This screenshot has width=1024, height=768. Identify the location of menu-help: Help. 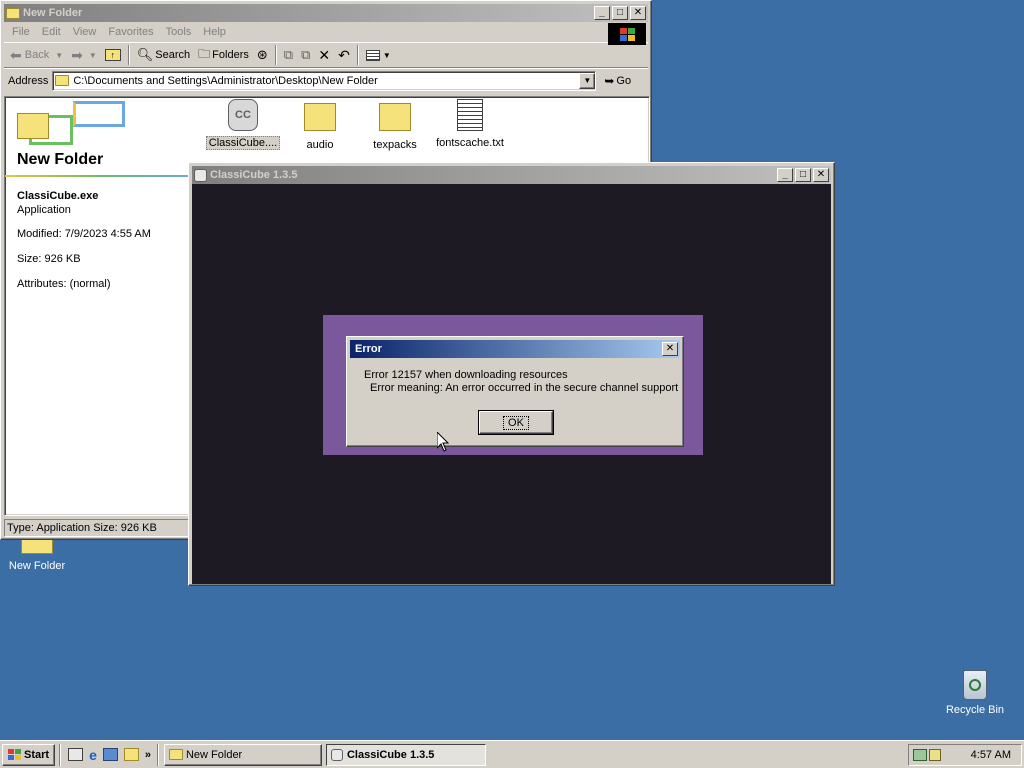
(214, 32).